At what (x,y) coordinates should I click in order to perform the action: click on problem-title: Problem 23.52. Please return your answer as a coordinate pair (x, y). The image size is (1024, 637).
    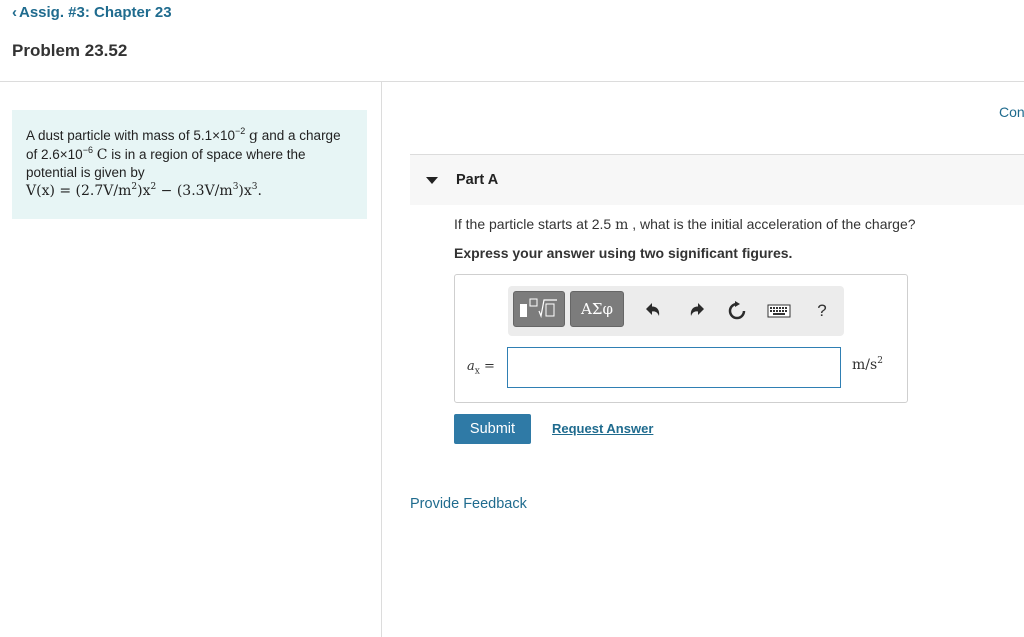
    Looking at the image, I should click on (70, 50).